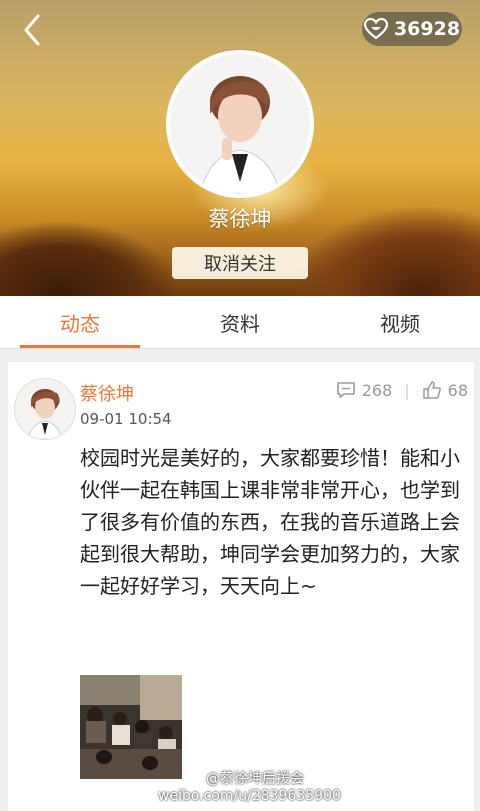 The image size is (480, 811). Describe the element at coordinates (126, 419) in the screenshot. I see `post-timestamp: 09-01 10:54` at that location.